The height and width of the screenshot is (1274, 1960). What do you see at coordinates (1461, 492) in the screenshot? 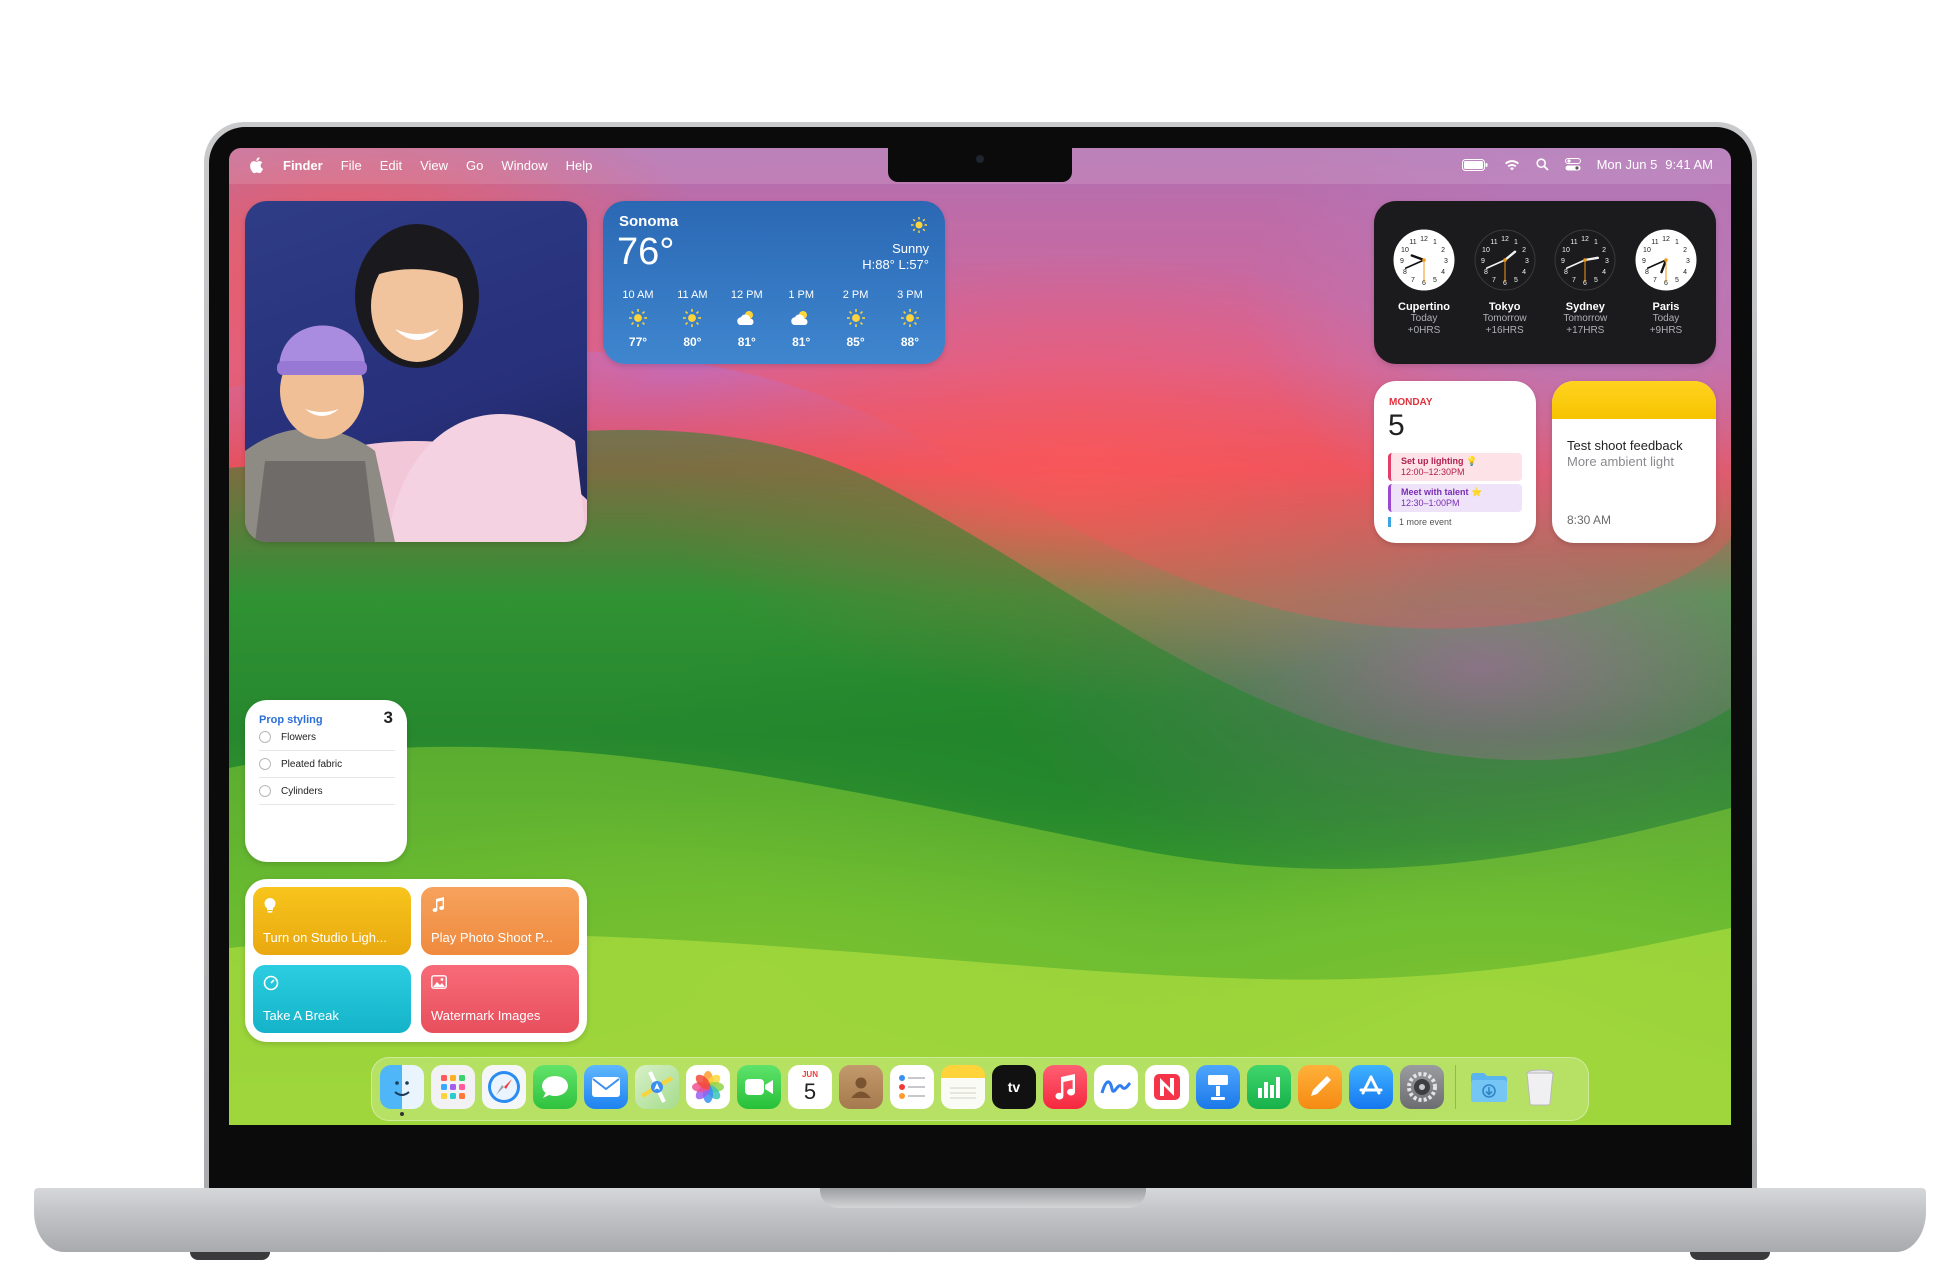
I see `event-title: Meet with talent ⭐` at bounding box center [1461, 492].